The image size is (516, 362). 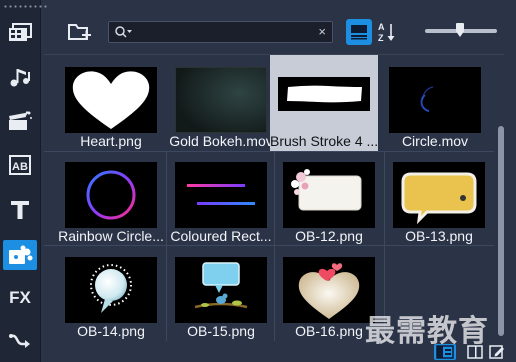 I want to click on rail-titles-button: AB, so click(x=20, y=165).